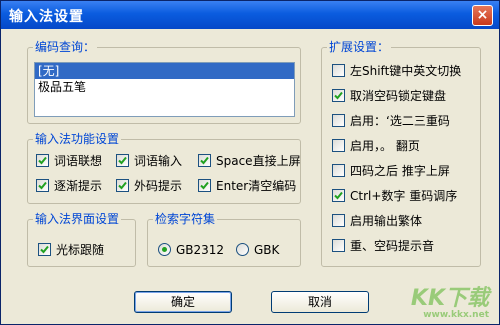 The image size is (500, 325). I want to click on watermark: KK下载 www.kkx.net, so click(449, 303).